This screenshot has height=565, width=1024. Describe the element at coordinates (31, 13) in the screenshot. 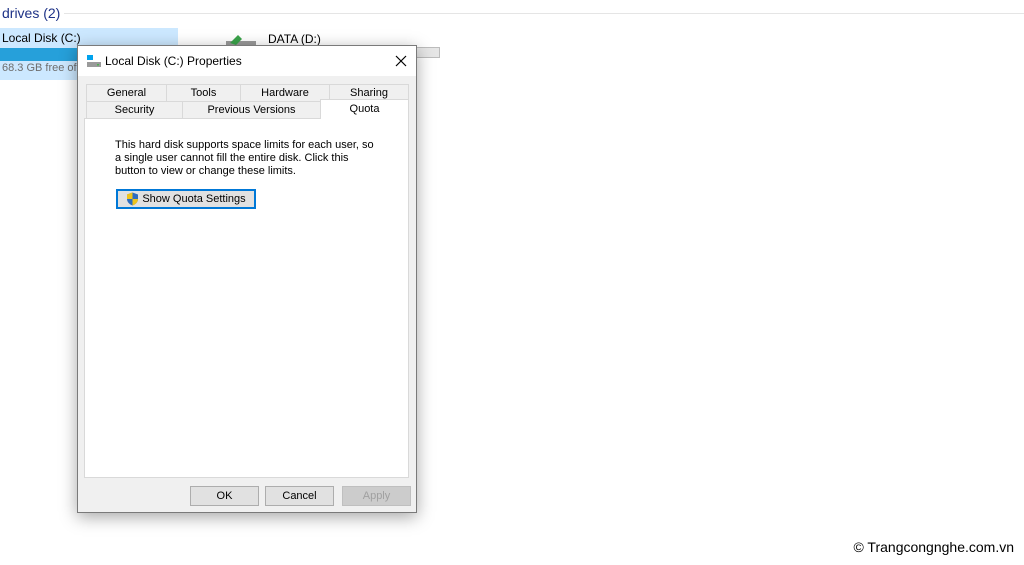

I see `drives-group-header: drives (2)` at that location.